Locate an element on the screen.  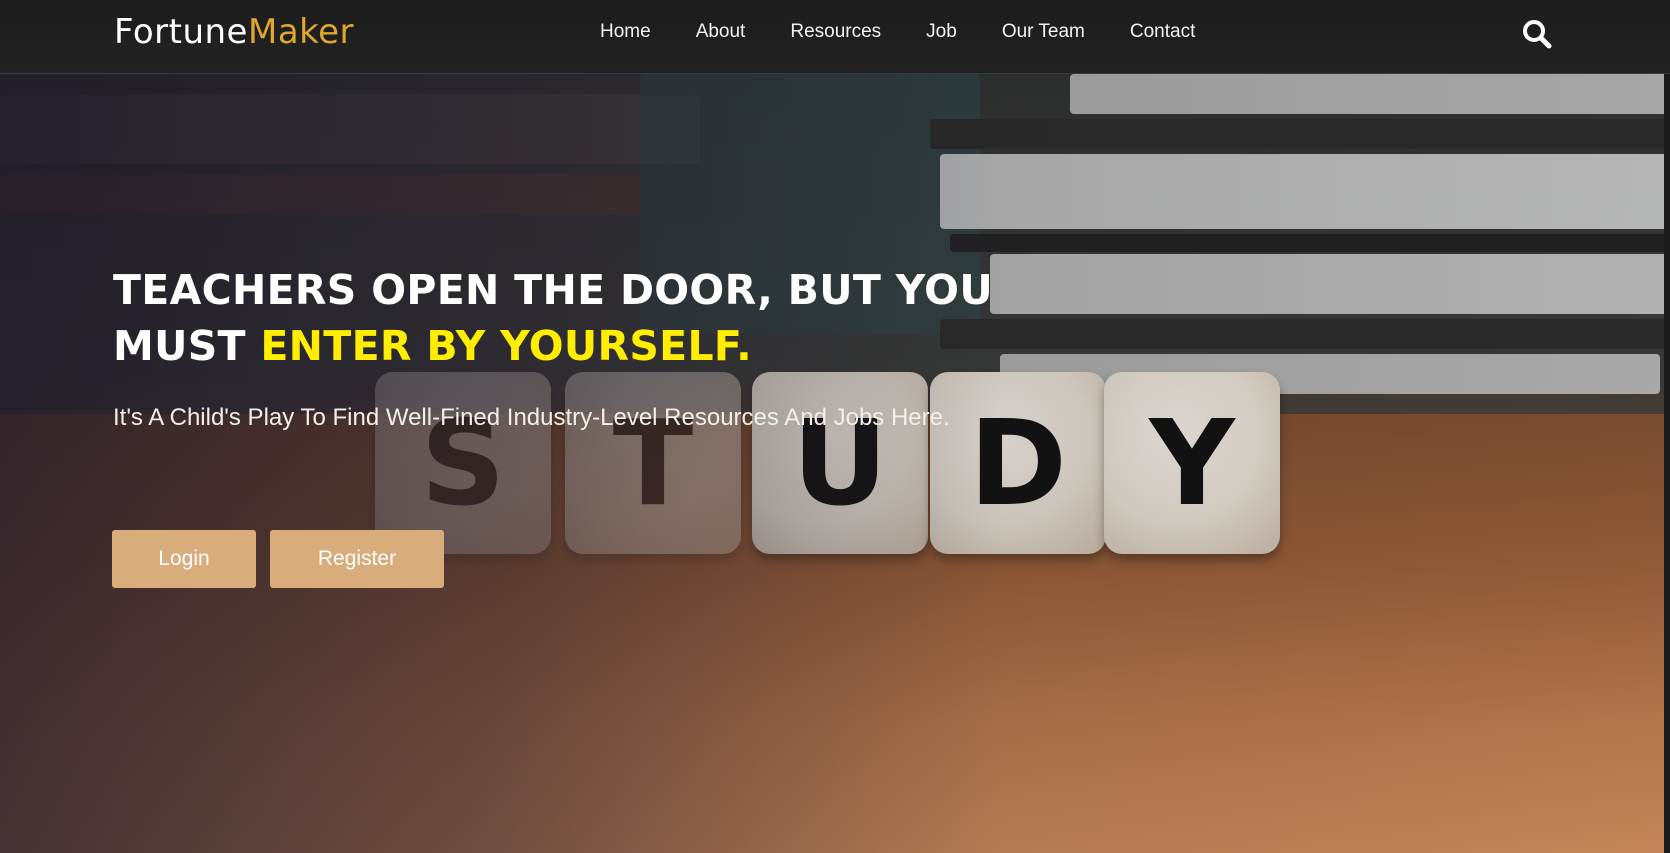
login-button: Login is located at coordinates (184, 559).